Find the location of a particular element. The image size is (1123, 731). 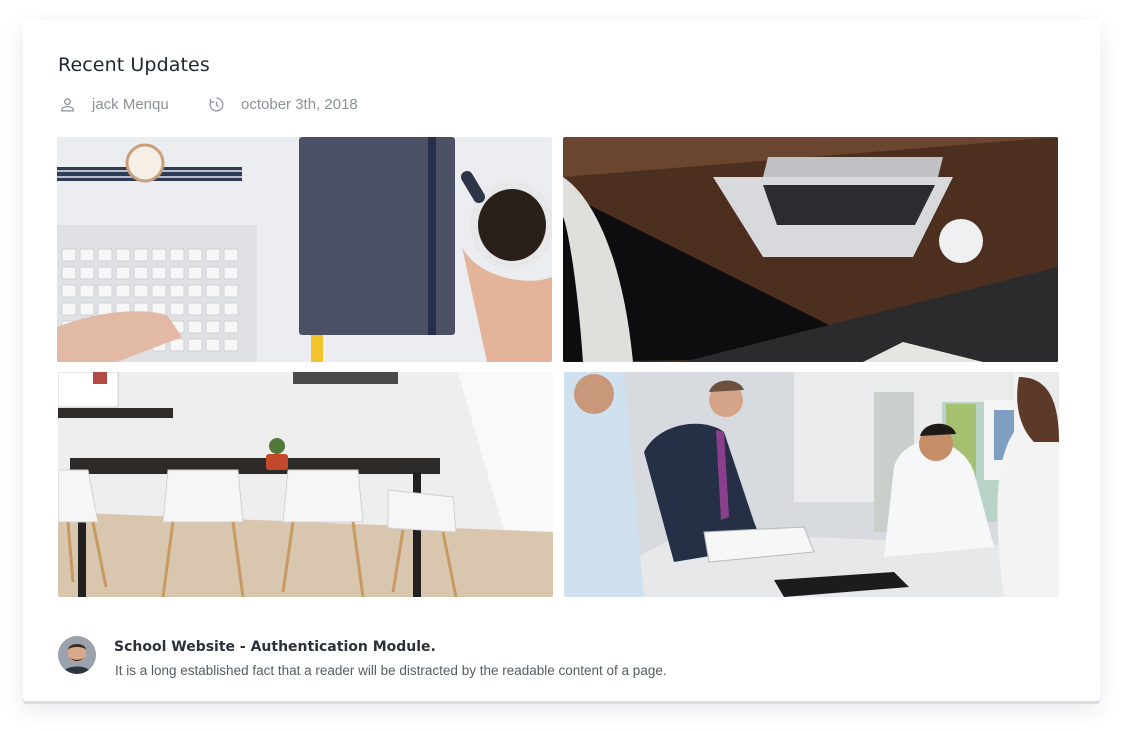

post-title: School Website - Authentication Module. is located at coordinates (275, 647).